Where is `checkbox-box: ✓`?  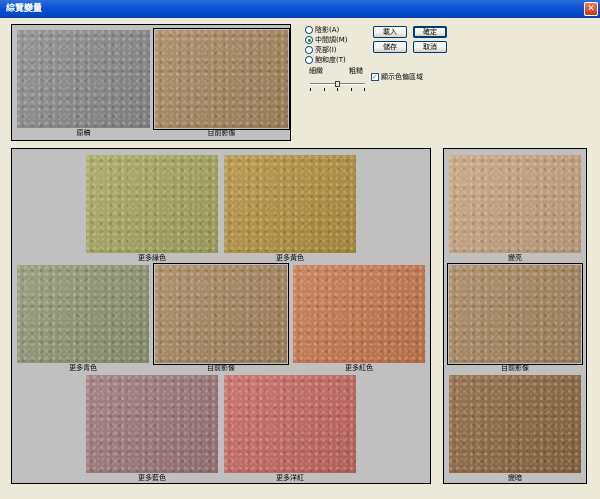 checkbox-box: ✓ is located at coordinates (375, 77).